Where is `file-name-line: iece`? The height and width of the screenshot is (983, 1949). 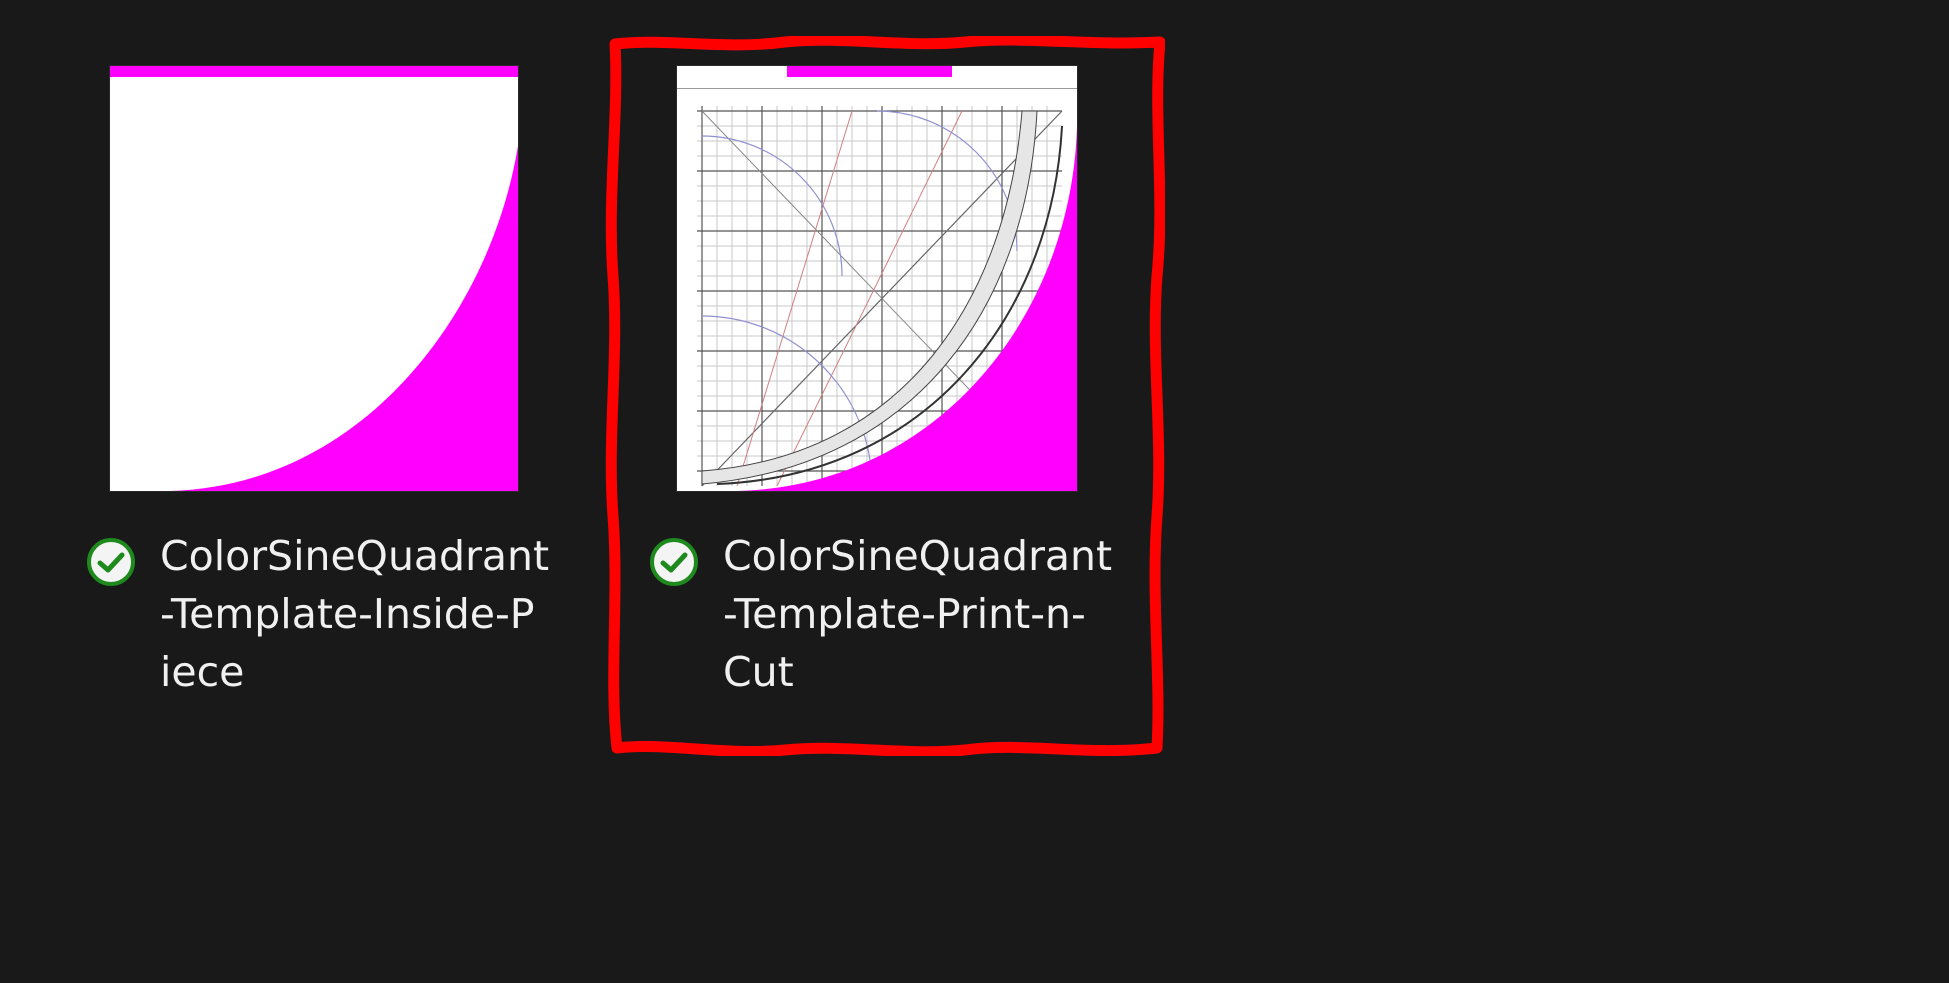 file-name-line: iece is located at coordinates (202, 672).